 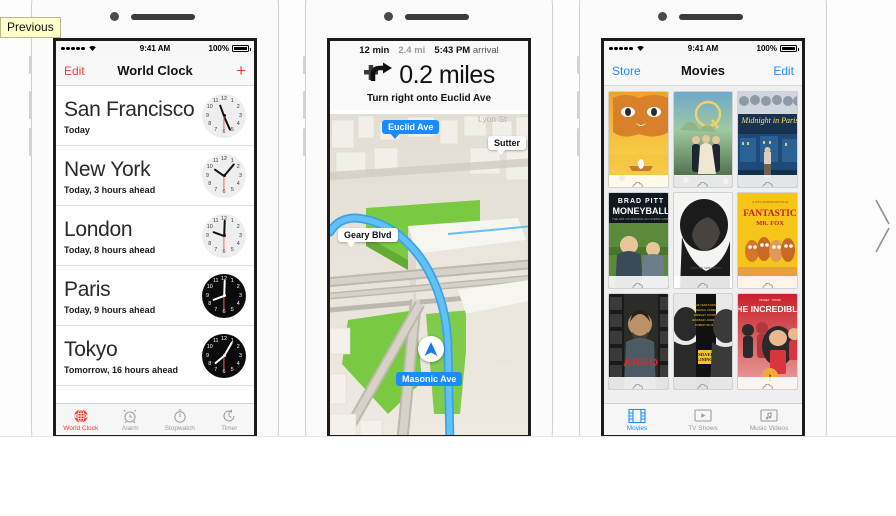 What do you see at coordinates (87, 289) in the screenshot?
I see `clock-city-name: Paris` at bounding box center [87, 289].